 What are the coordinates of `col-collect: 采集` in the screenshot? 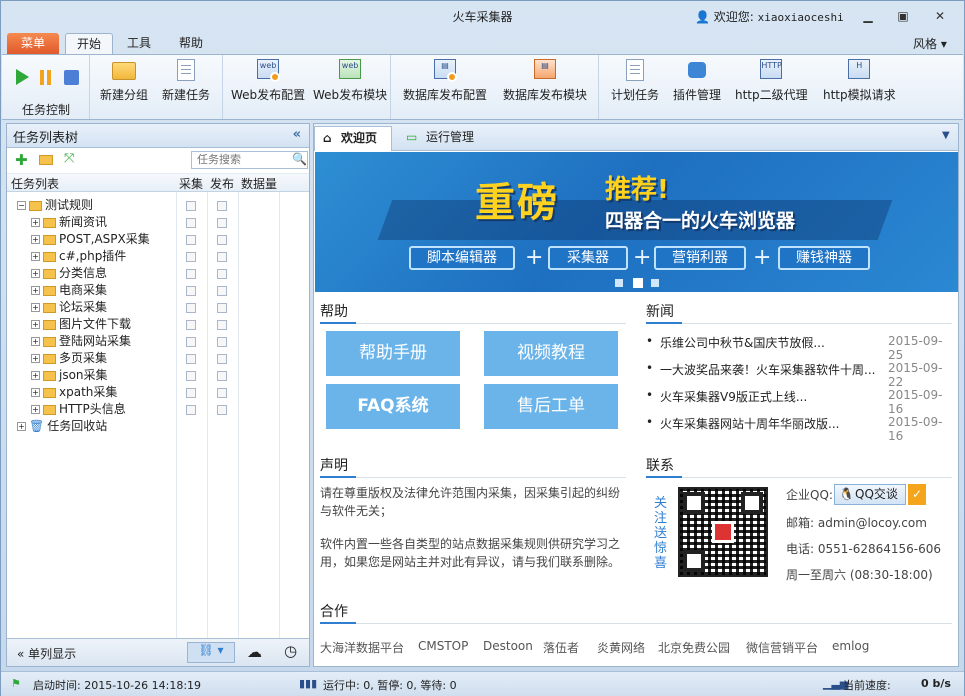 It's located at (191, 183).